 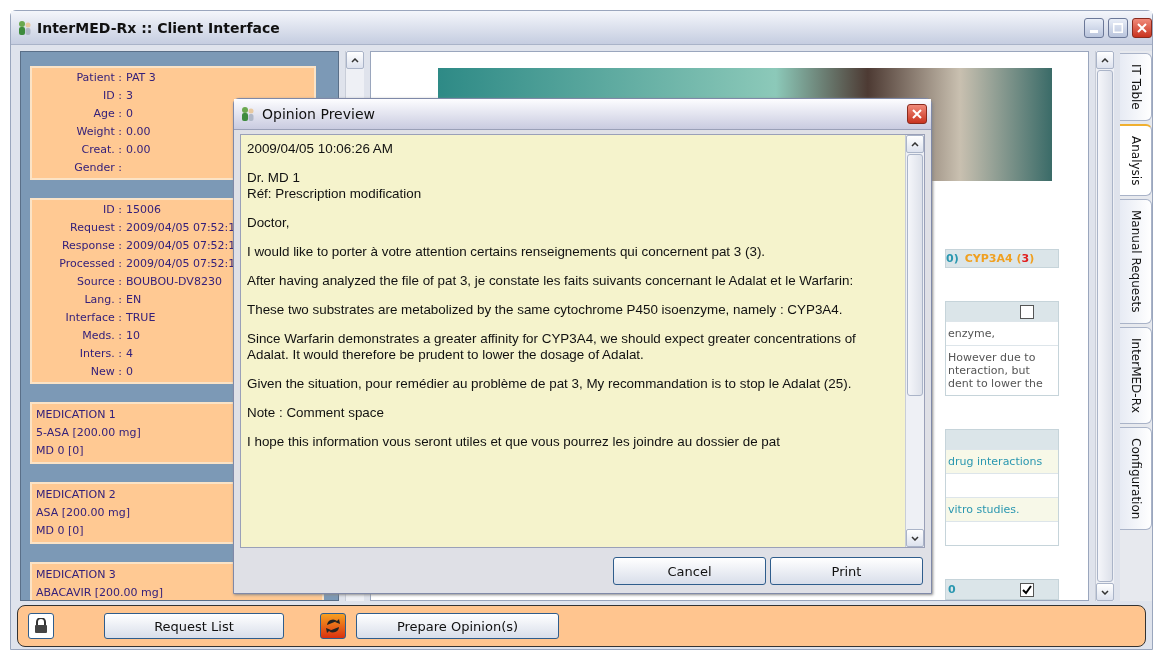 I want to click on field-label: Meds. :, so click(x=101, y=336).